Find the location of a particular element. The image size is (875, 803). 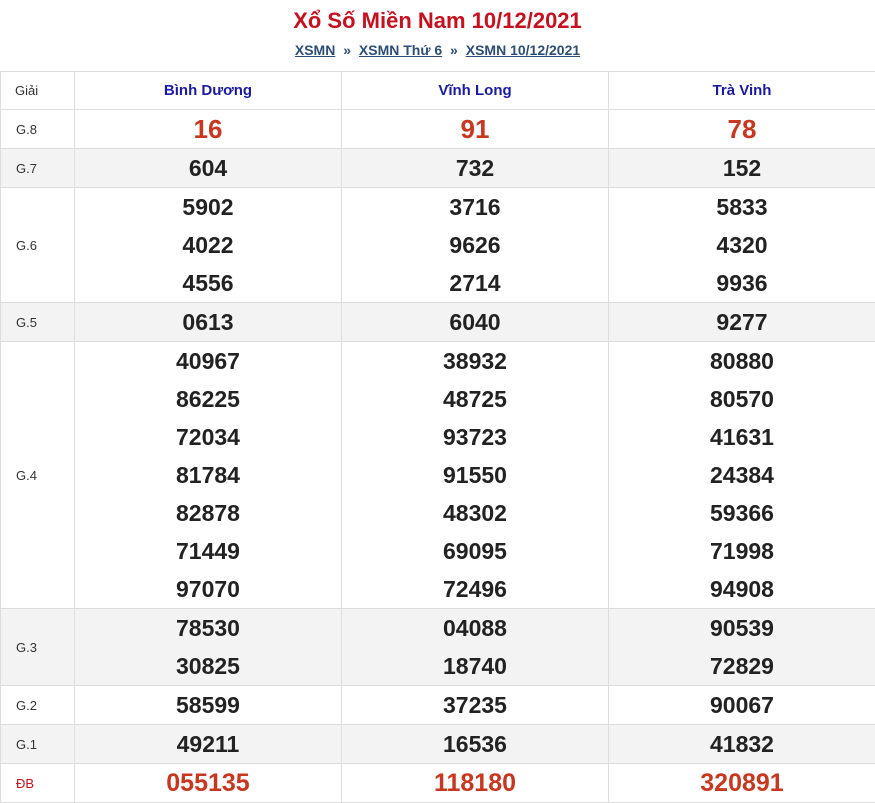

prize-number: 71449 is located at coordinates (208, 551).